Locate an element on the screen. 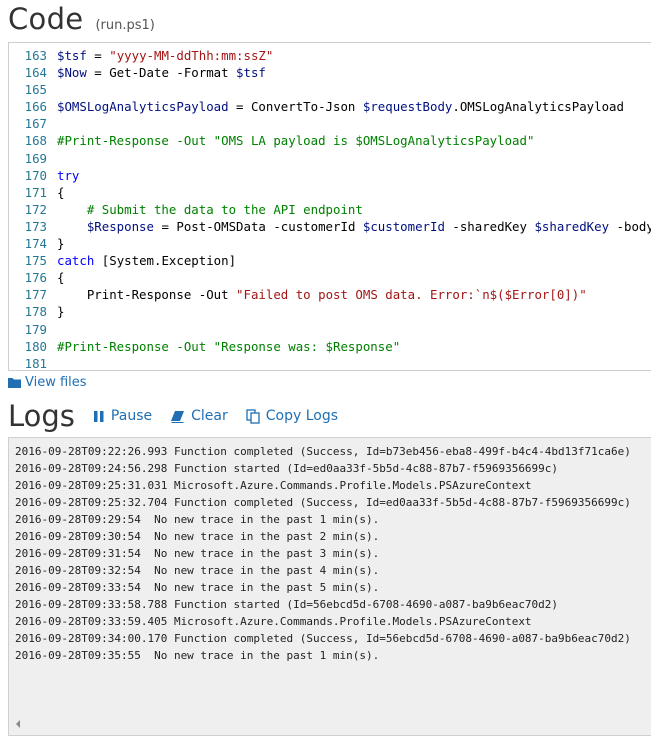  view-files-label: View files is located at coordinates (56, 382).